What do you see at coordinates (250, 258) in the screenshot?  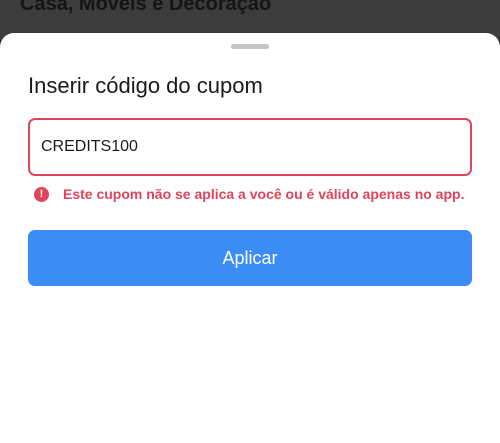 I see `apply-button: Aplicar` at bounding box center [250, 258].